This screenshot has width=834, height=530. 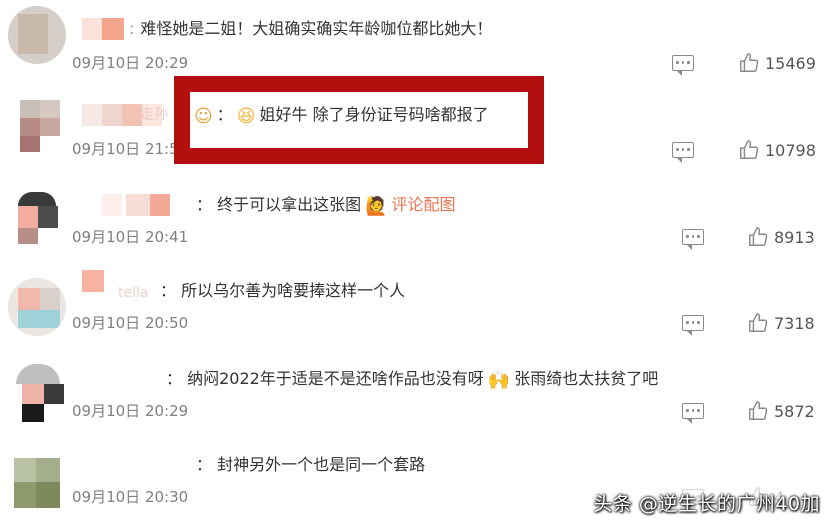 I want to click on comment-date: 09月10日 20:41, so click(x=130, y=237).